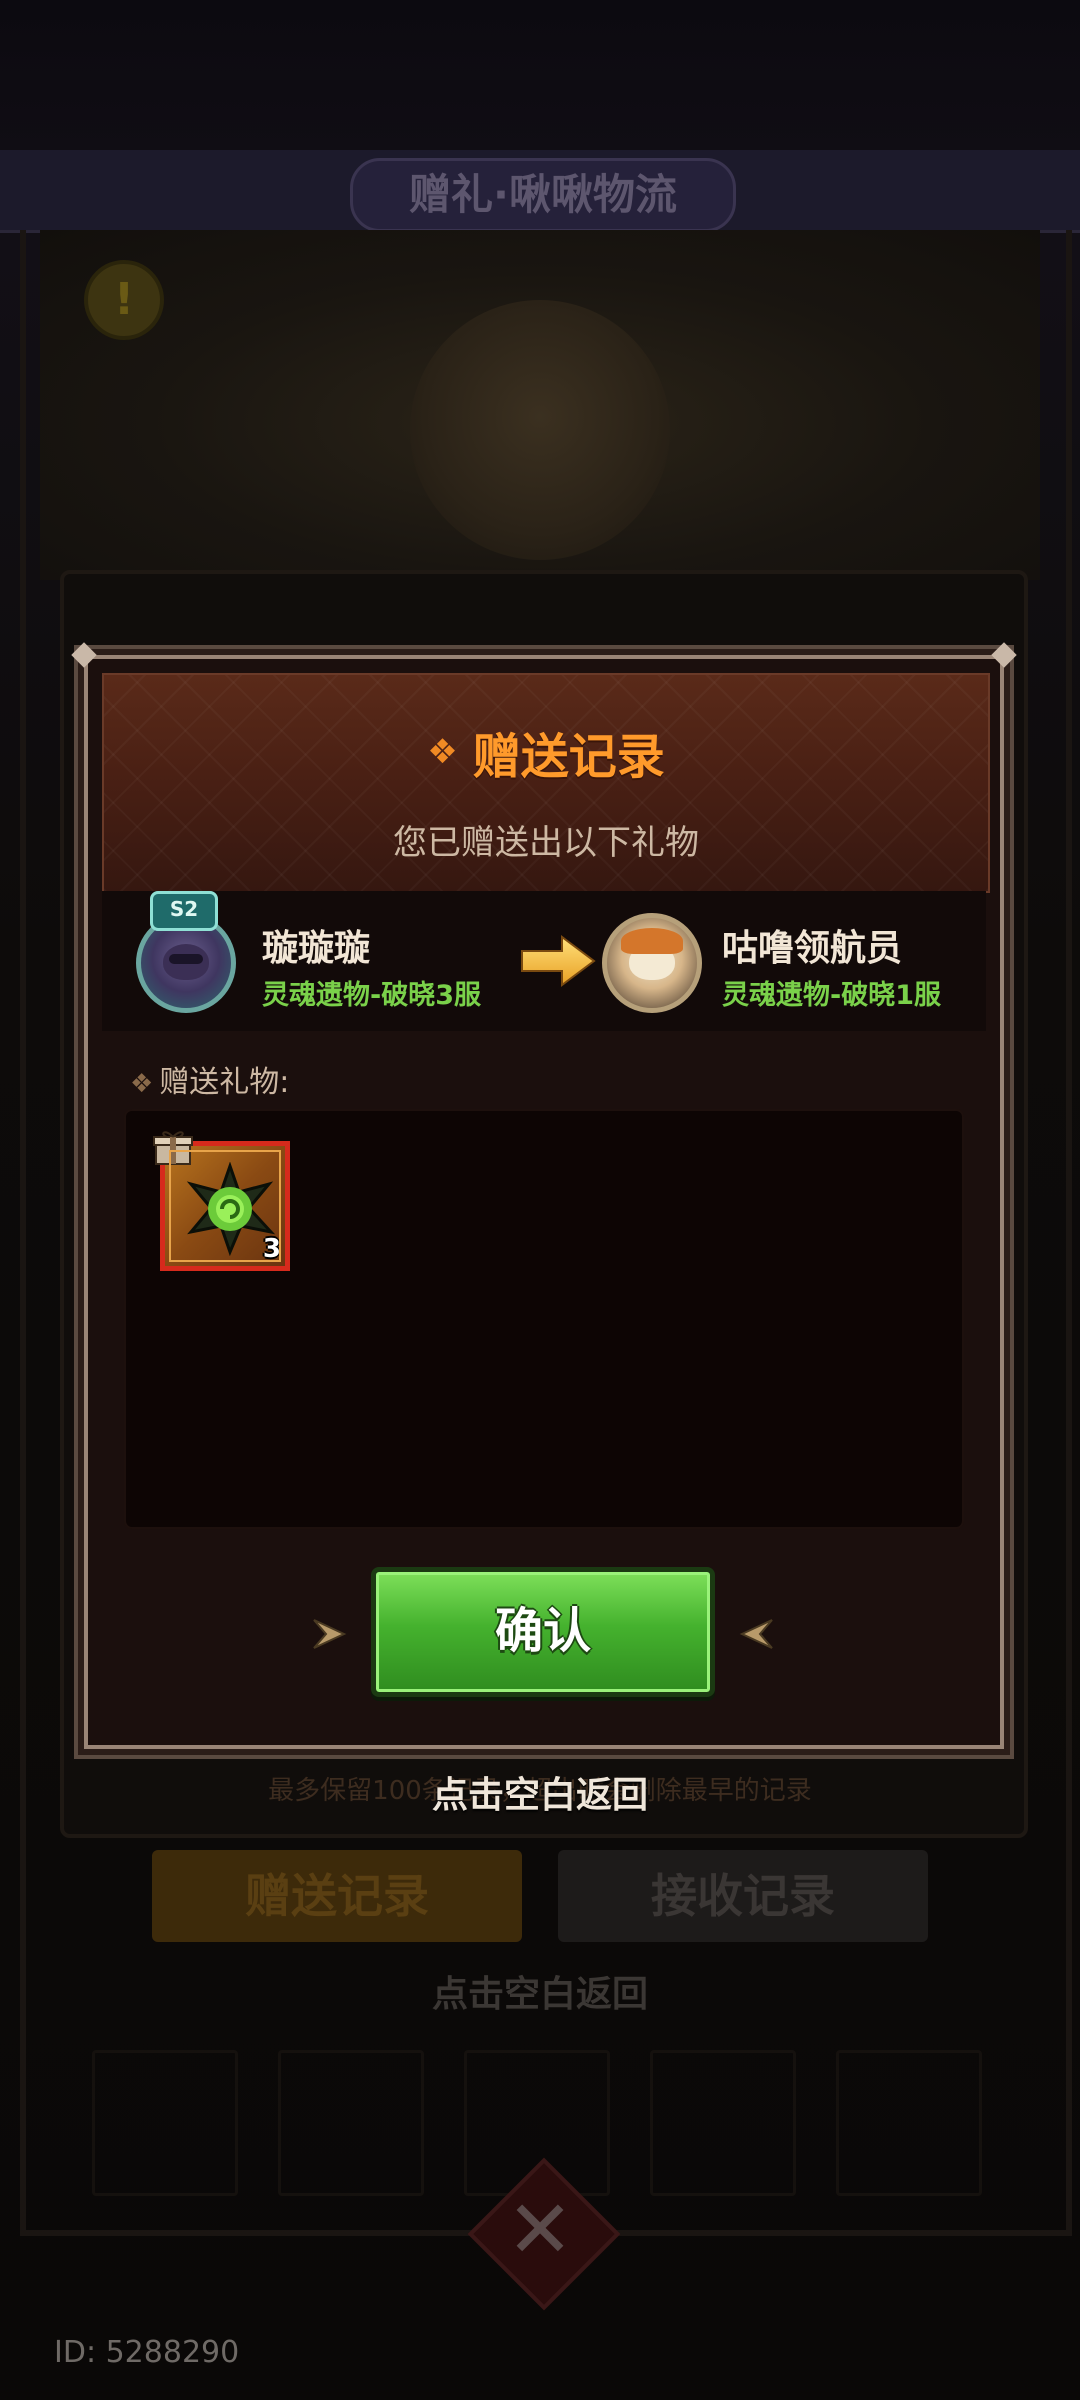  I want to click on gift-item: 3, so click(221, 1201).